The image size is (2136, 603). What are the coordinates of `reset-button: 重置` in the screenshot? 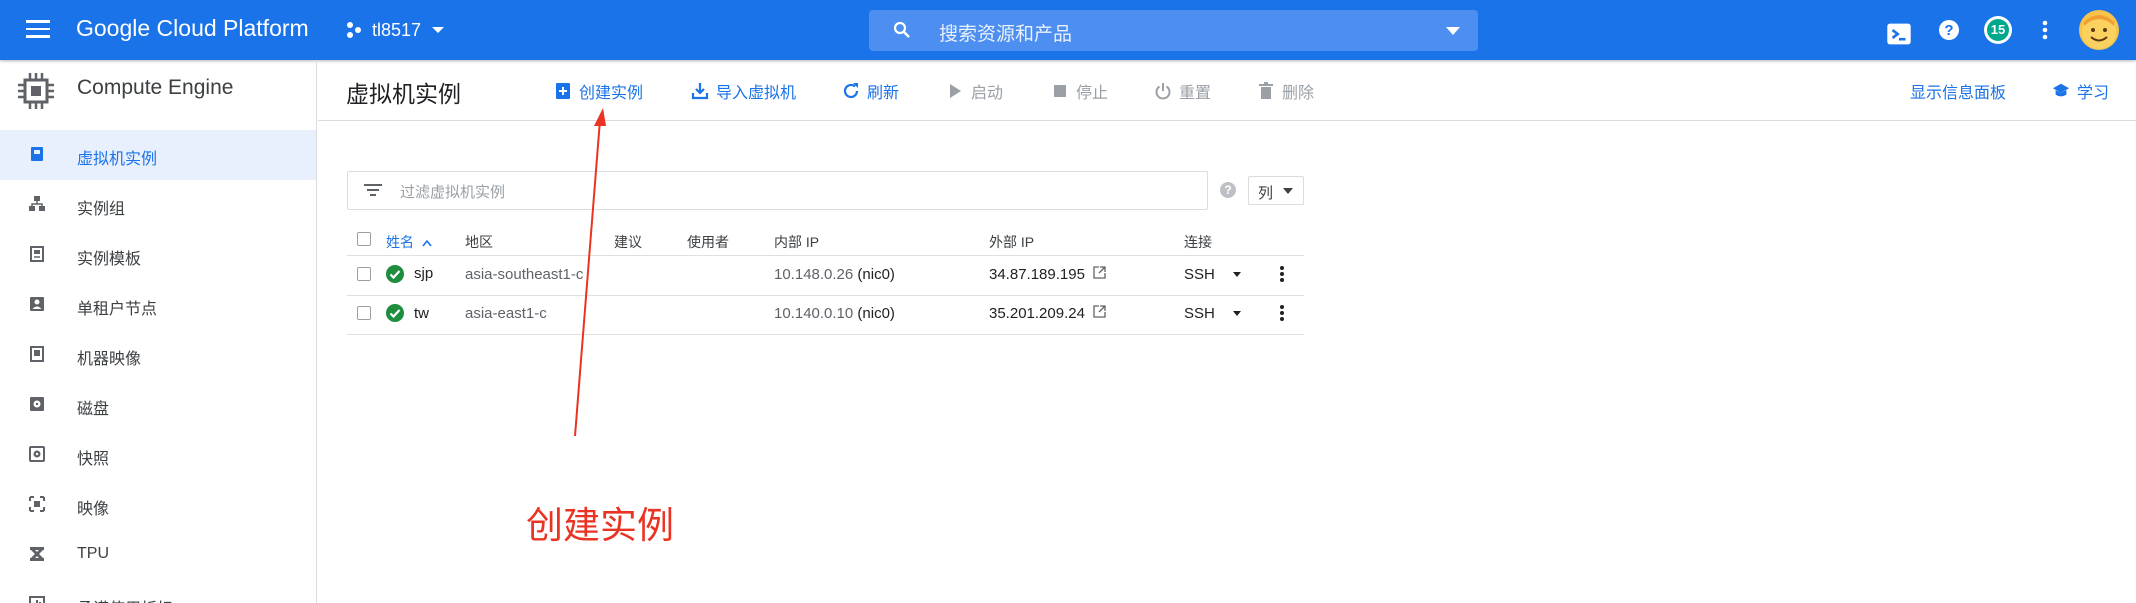 It's located at (1182, 91).